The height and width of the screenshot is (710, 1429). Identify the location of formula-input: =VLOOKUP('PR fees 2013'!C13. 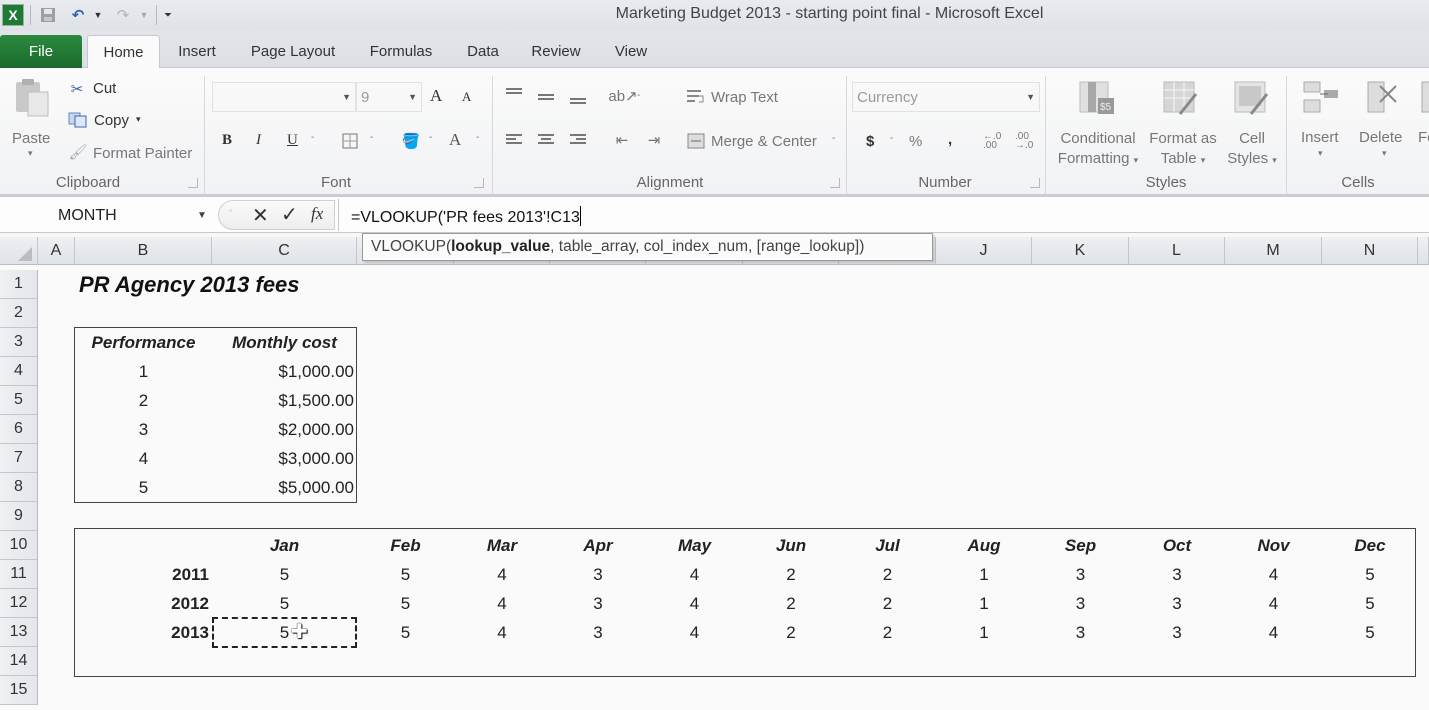
(883, 215).